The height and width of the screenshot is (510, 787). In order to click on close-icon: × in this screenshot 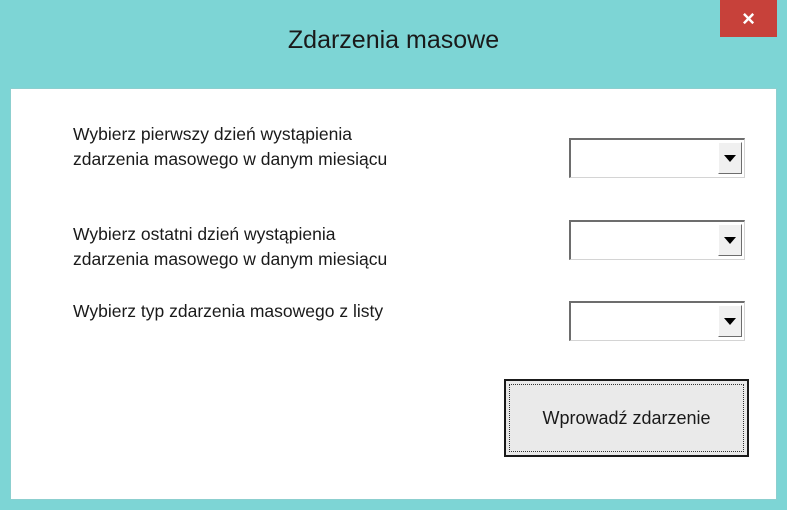, I will do `click(748, 18)`.